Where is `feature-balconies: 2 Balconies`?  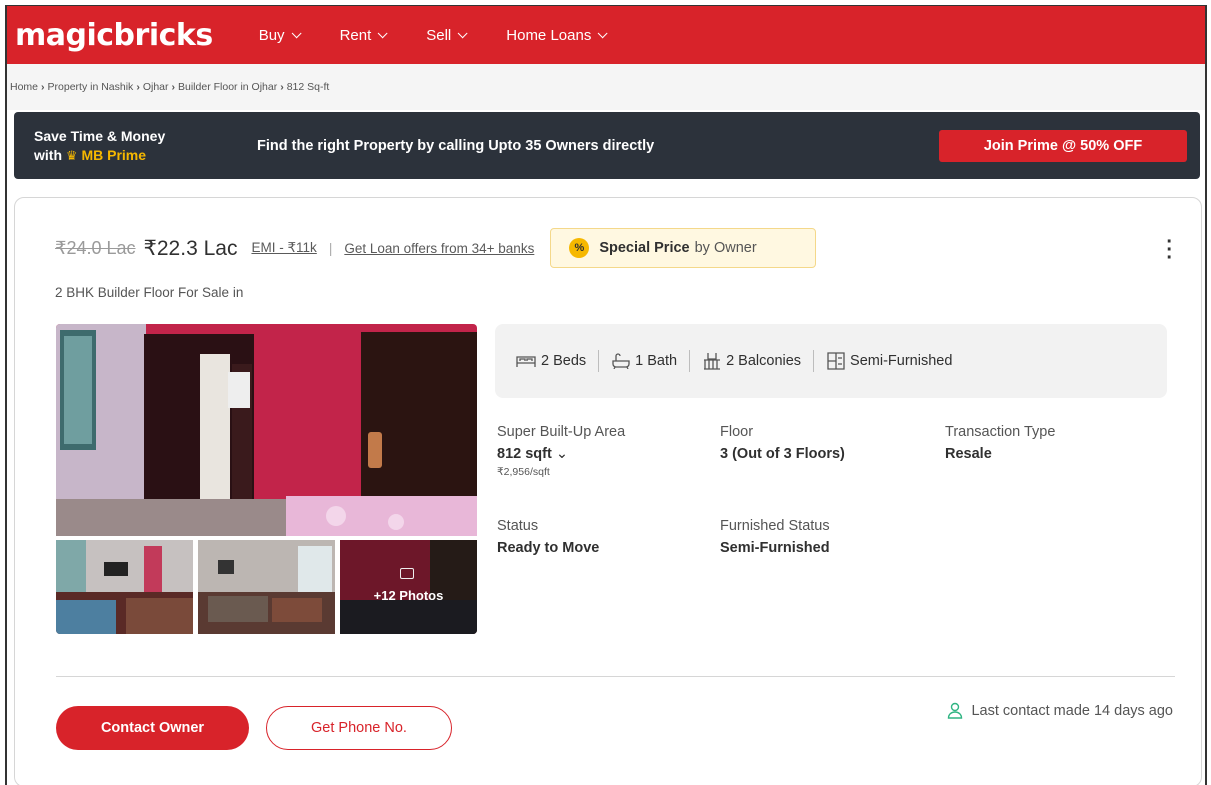 feature-balconies: 2 Balconies is located at coordinates (751, 361).